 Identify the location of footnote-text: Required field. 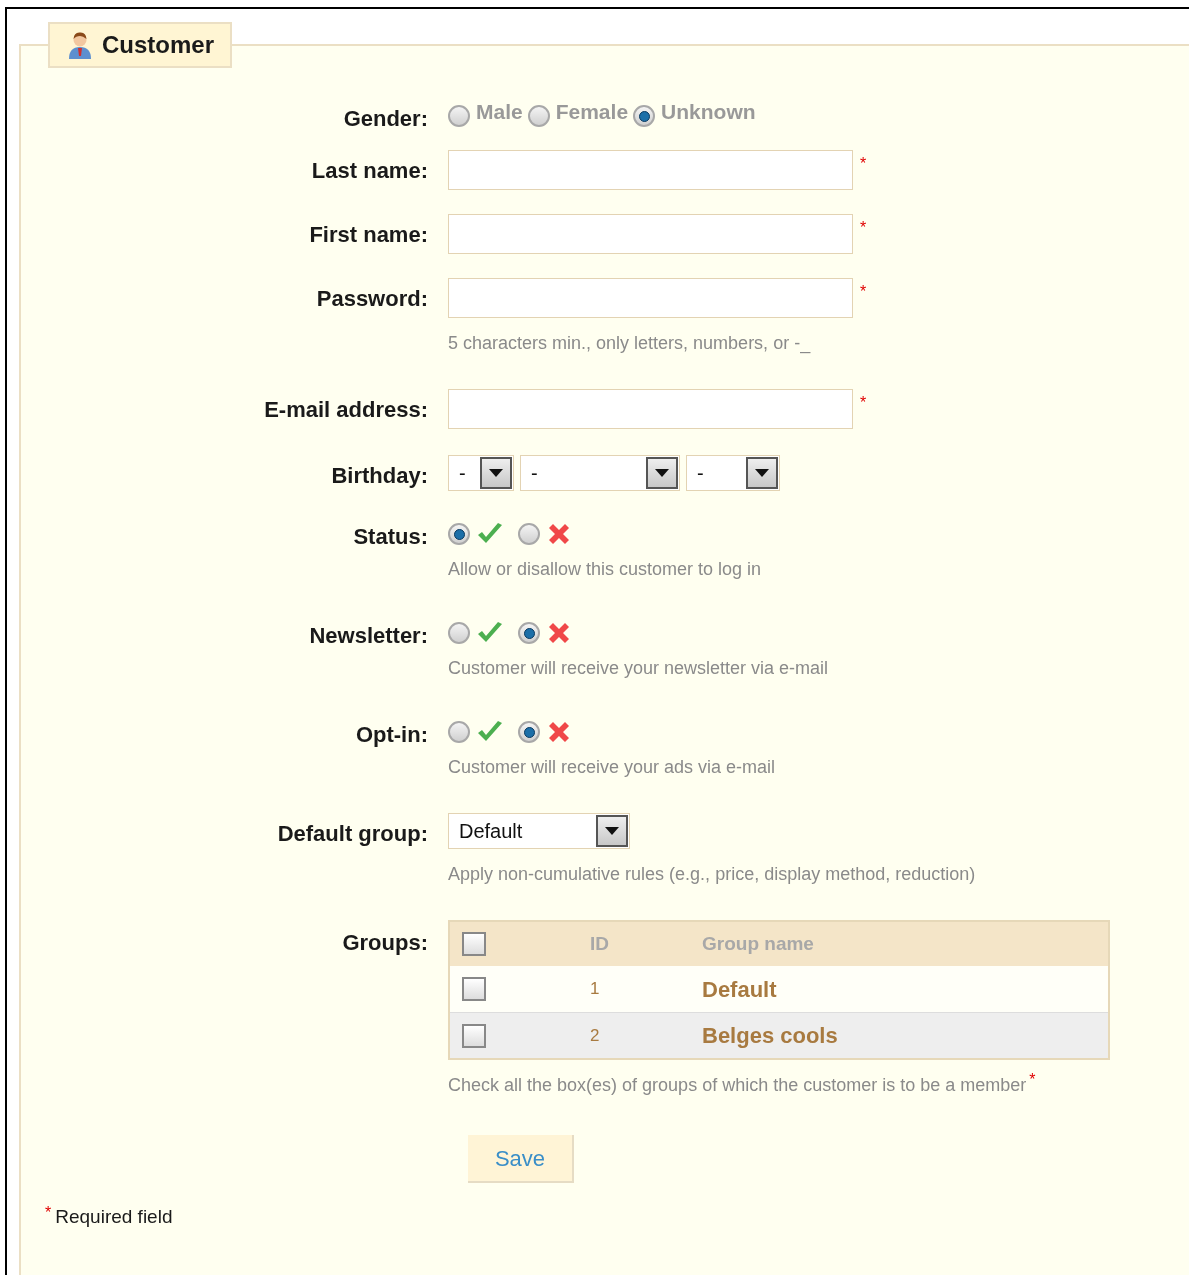
(114, 1217).